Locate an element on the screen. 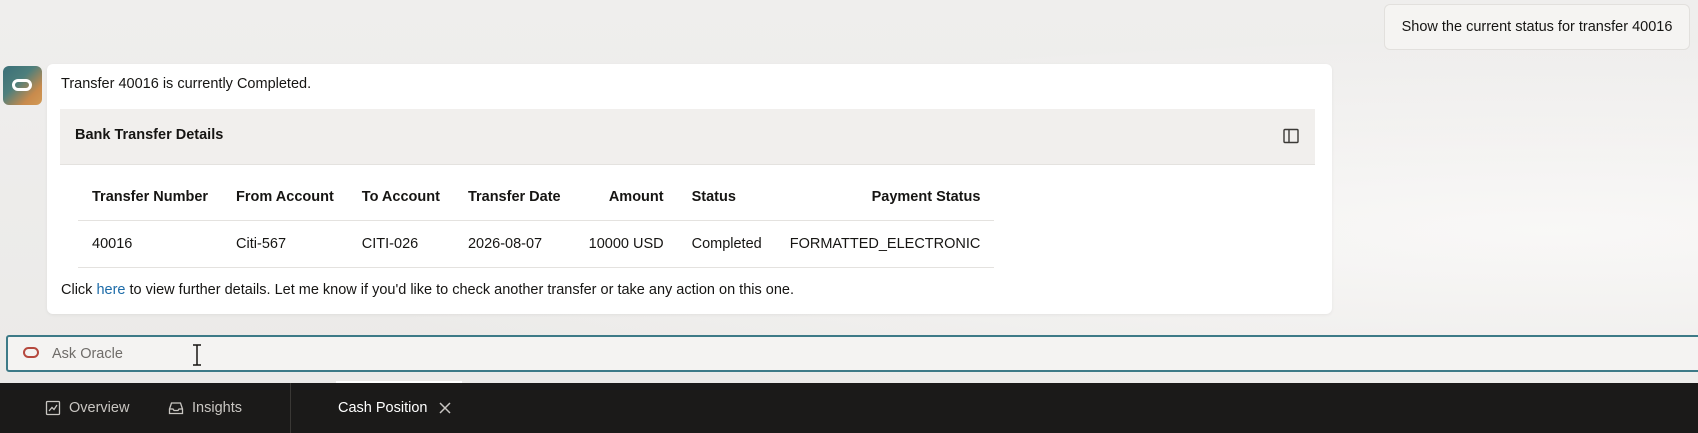 The width and height of the screenshot is (1698, 433). assistant-avatar is located at coordinates (22, 85).